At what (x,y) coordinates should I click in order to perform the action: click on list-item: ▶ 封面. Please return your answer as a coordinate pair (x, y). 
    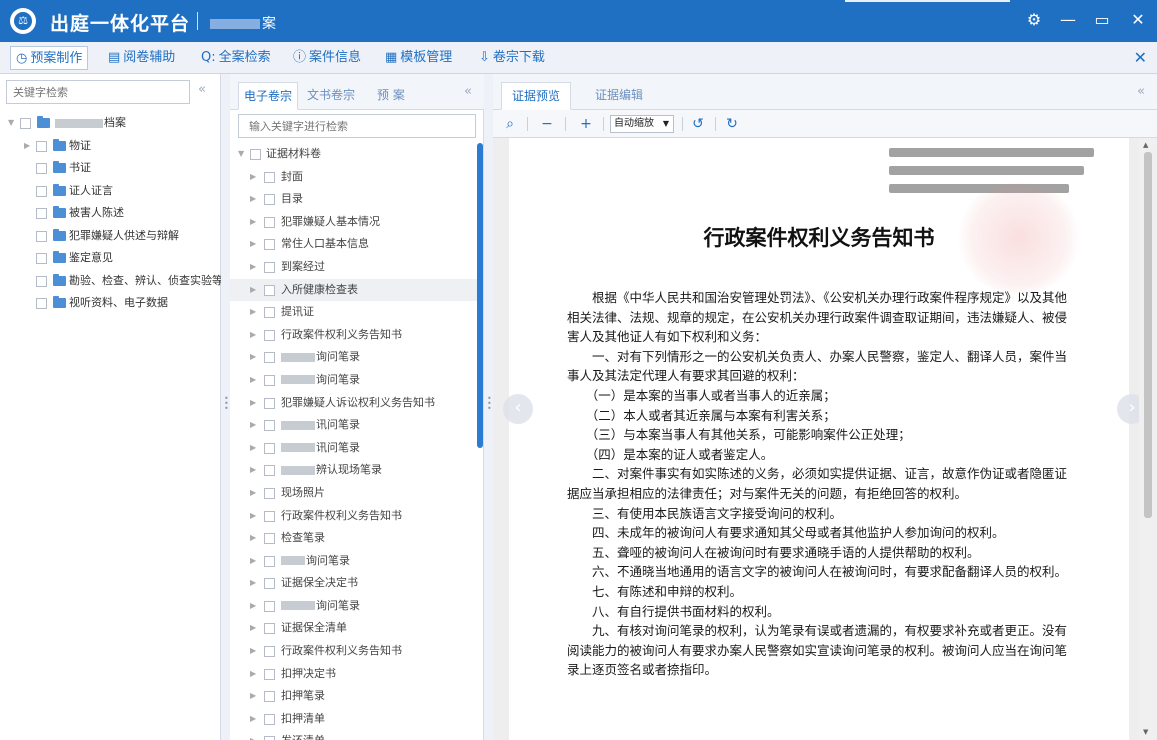
    Looking at the image, I should click on (354, 177).